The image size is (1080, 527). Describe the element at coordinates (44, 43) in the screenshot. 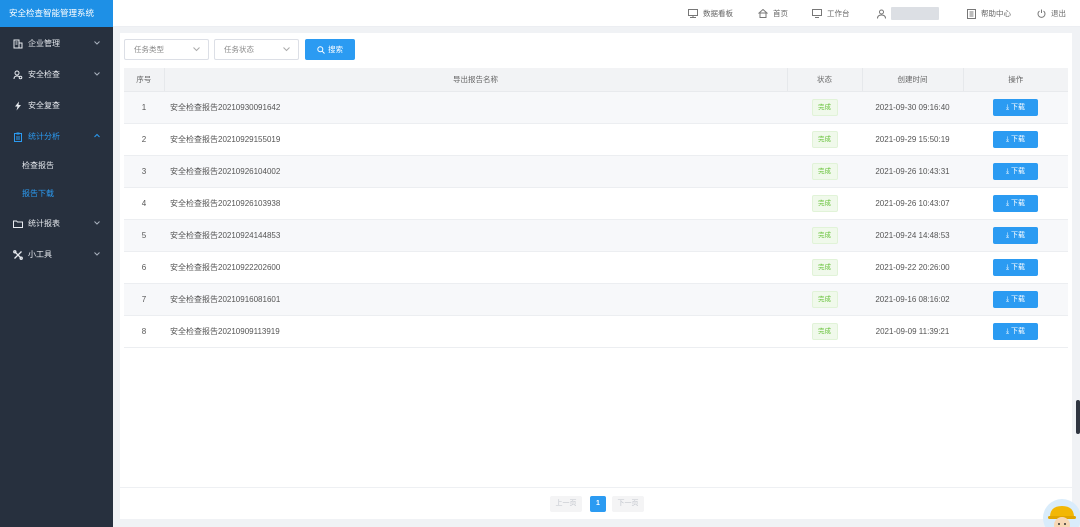

I see `sidebar-item-label: 企业管理` at that location.